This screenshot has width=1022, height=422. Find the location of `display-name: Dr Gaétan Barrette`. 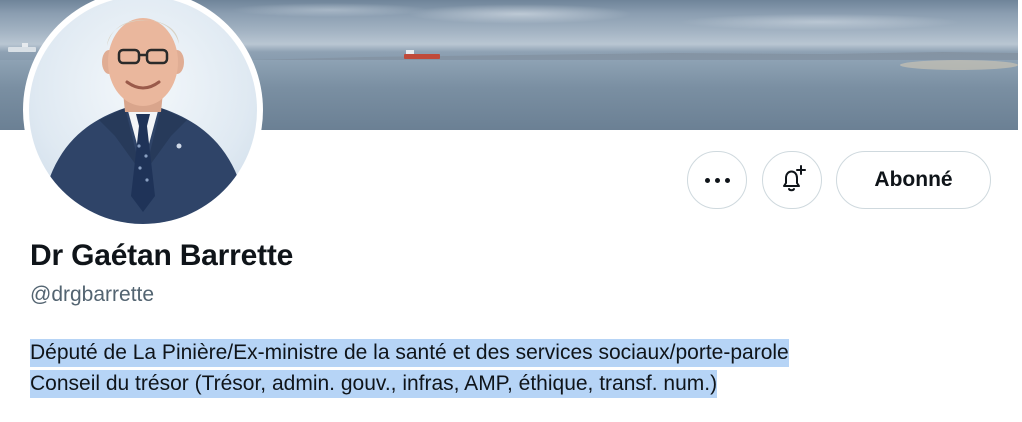

display-name: Dr Gaétan Barrette is located at coordinates (162, 255).